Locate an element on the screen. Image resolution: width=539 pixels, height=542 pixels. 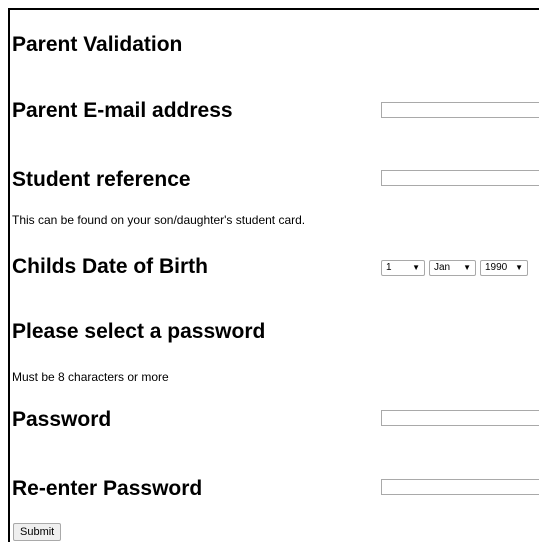
dob-month-select: Jan ▼ is located at coordinates (452, 268).